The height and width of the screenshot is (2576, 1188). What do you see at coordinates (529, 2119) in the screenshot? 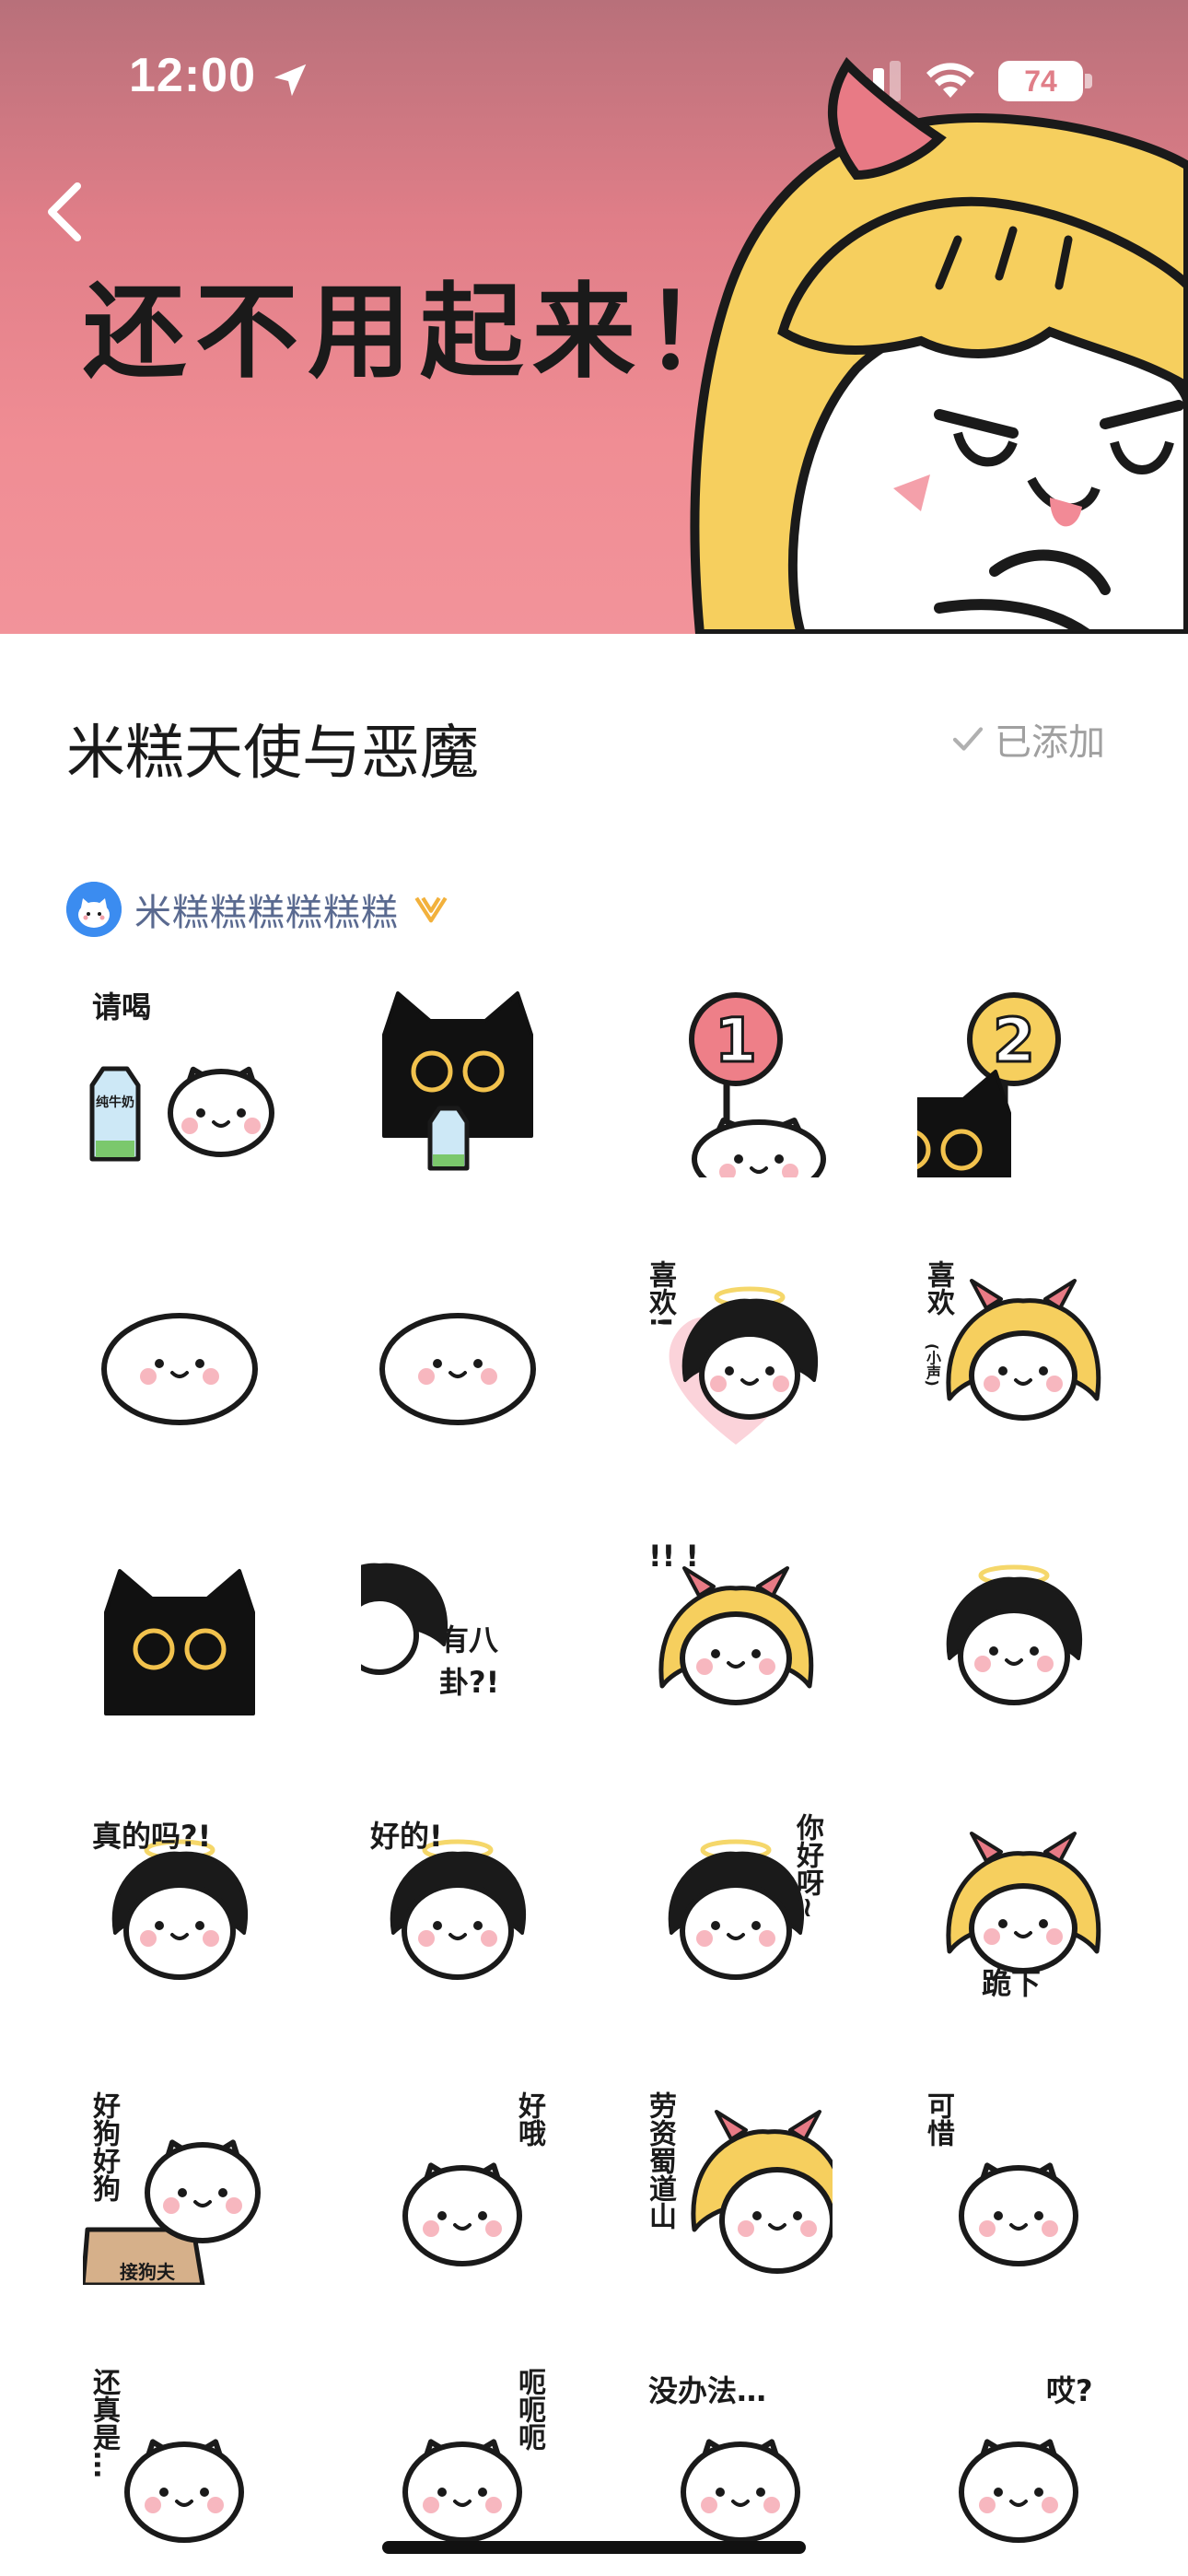
I see `sticker-caption: 好哦` at bounding box center [529, 2119].